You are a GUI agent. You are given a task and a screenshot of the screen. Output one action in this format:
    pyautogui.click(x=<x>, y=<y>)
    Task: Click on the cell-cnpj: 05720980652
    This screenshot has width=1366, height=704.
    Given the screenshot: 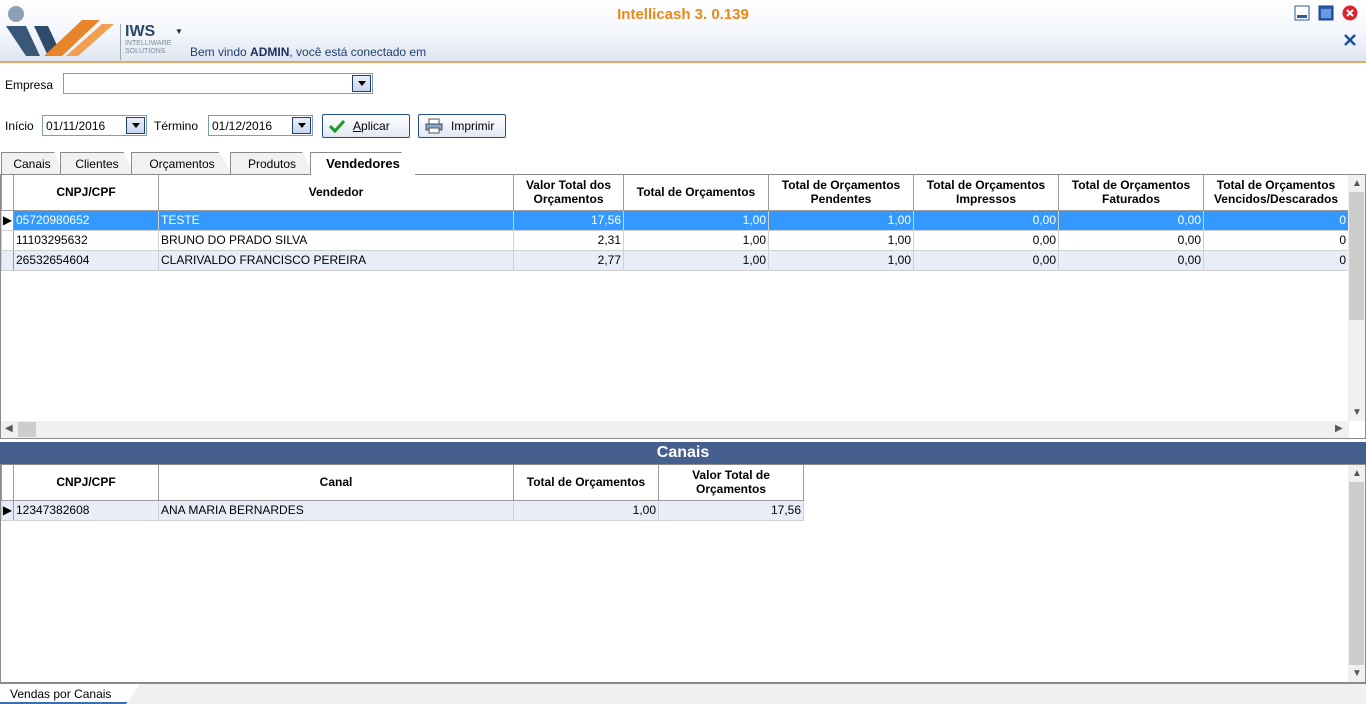 What is the action you would take?
    pyautogui.click(x=86, y=220)
    